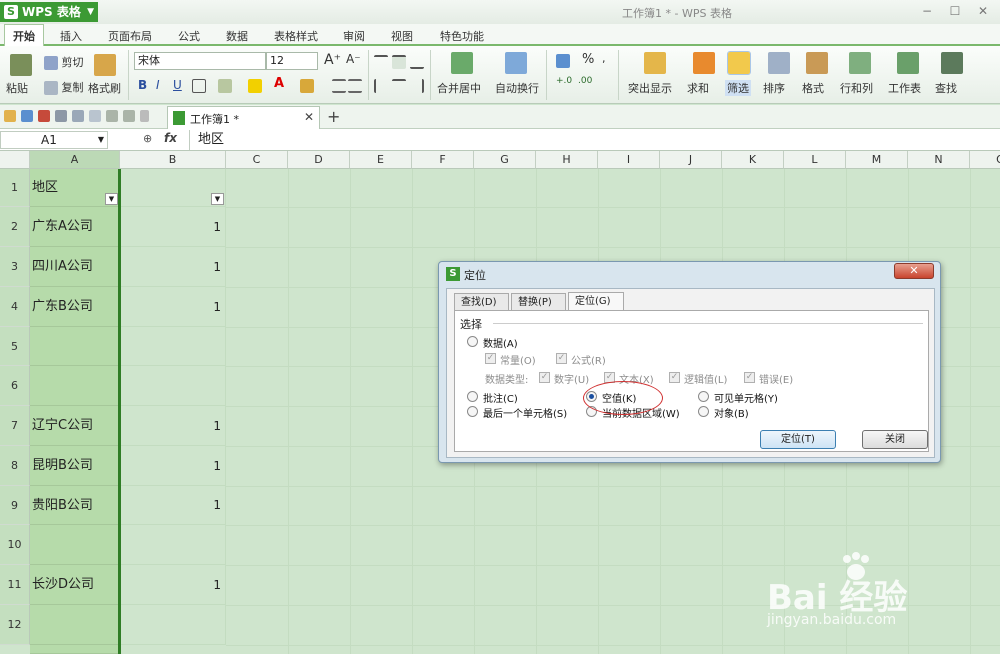 Image resolution: width=1000 pixels, height=654 pixels. I want to click on row-col-button: 行和列, so click(856, 88).